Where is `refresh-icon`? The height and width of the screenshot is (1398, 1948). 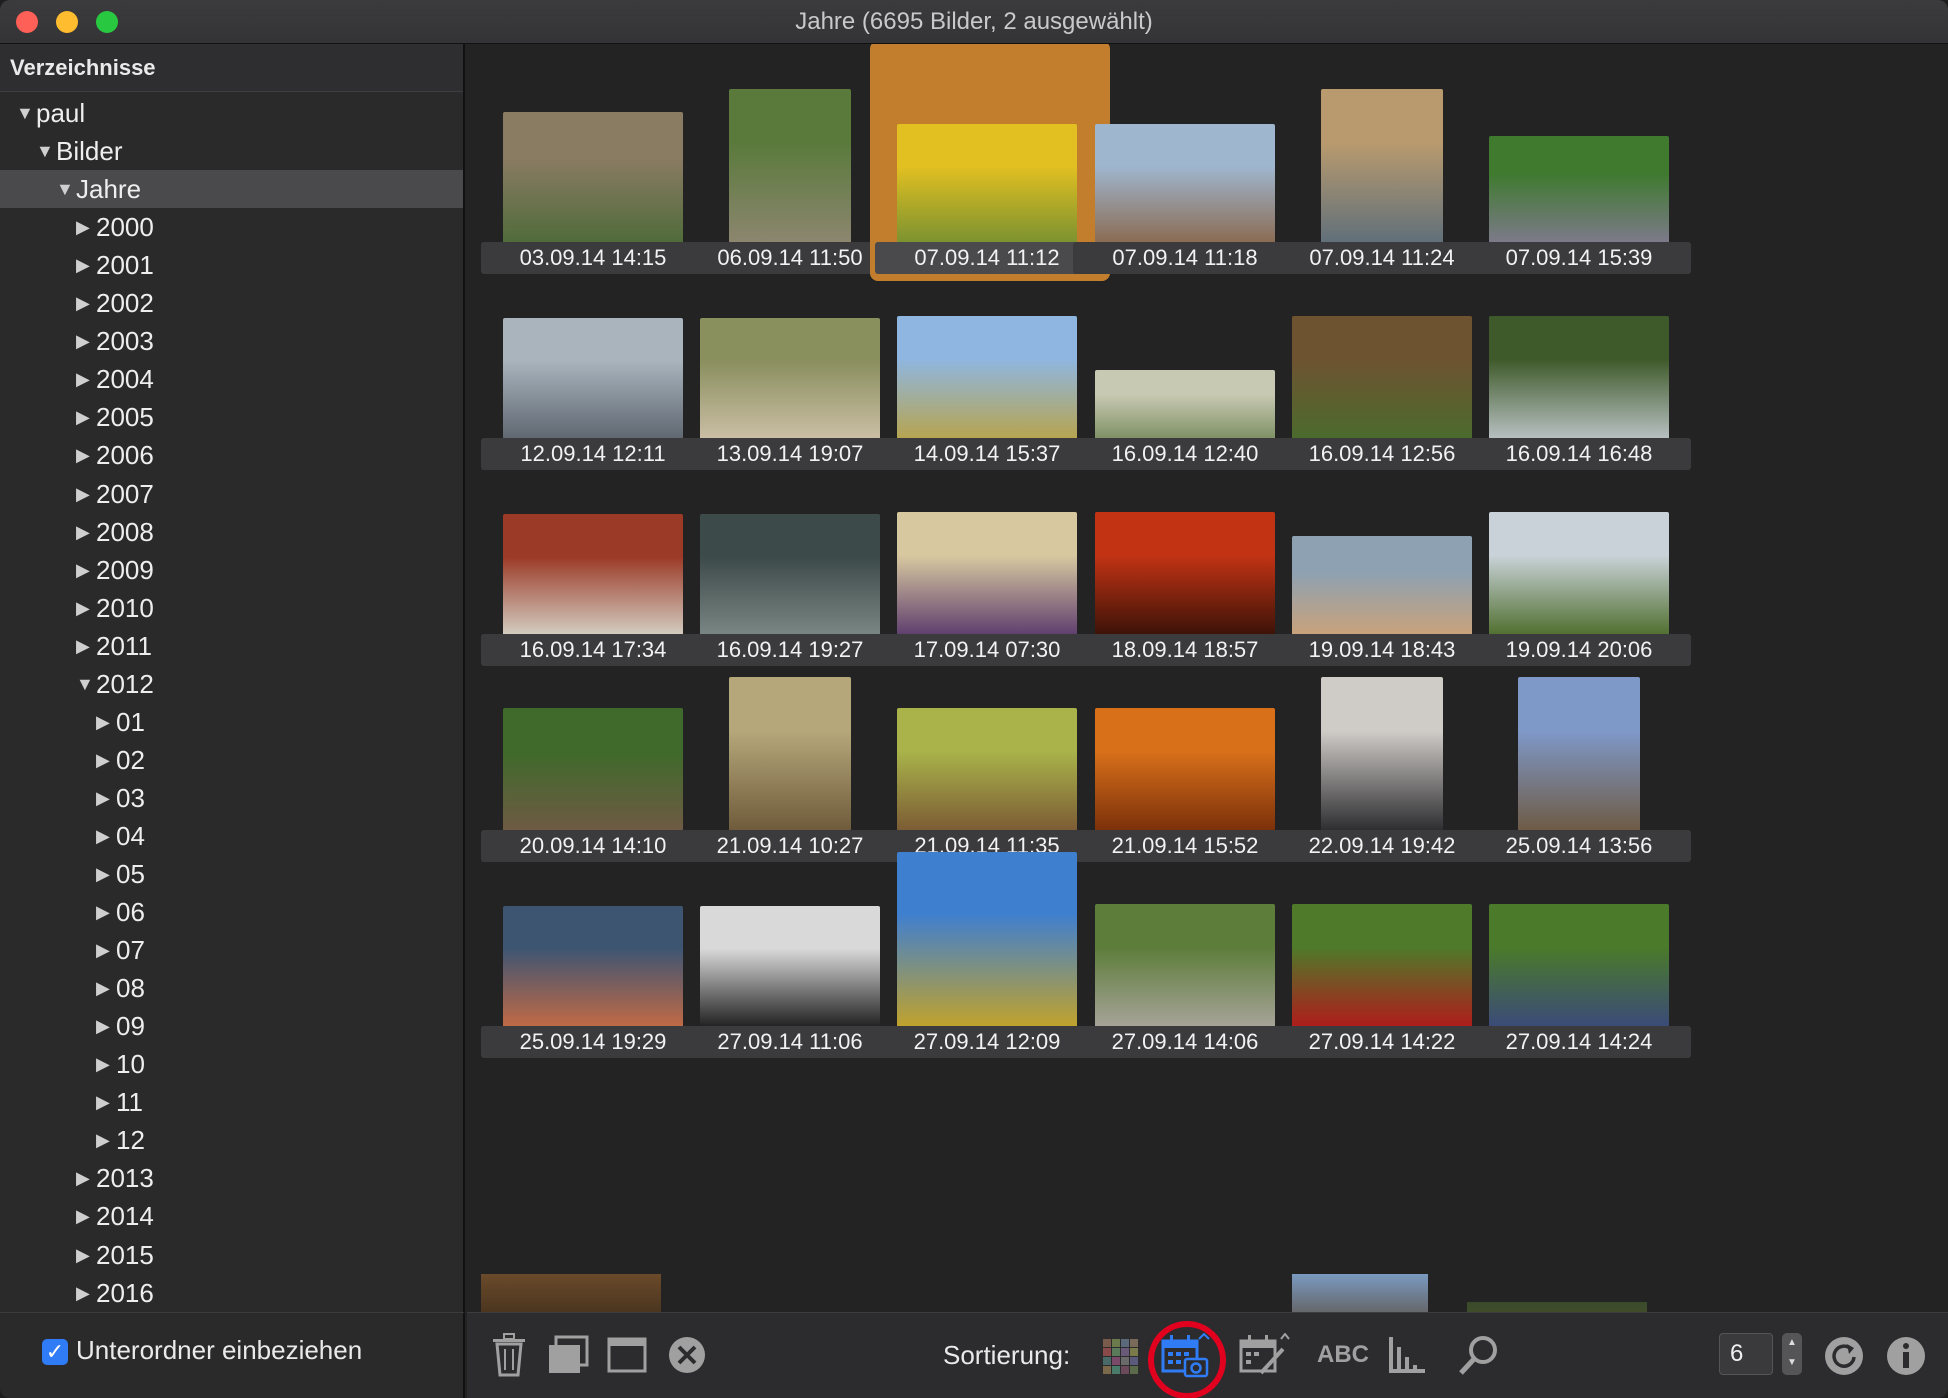
refresh-icon is located at coordinates (1844, 1356).